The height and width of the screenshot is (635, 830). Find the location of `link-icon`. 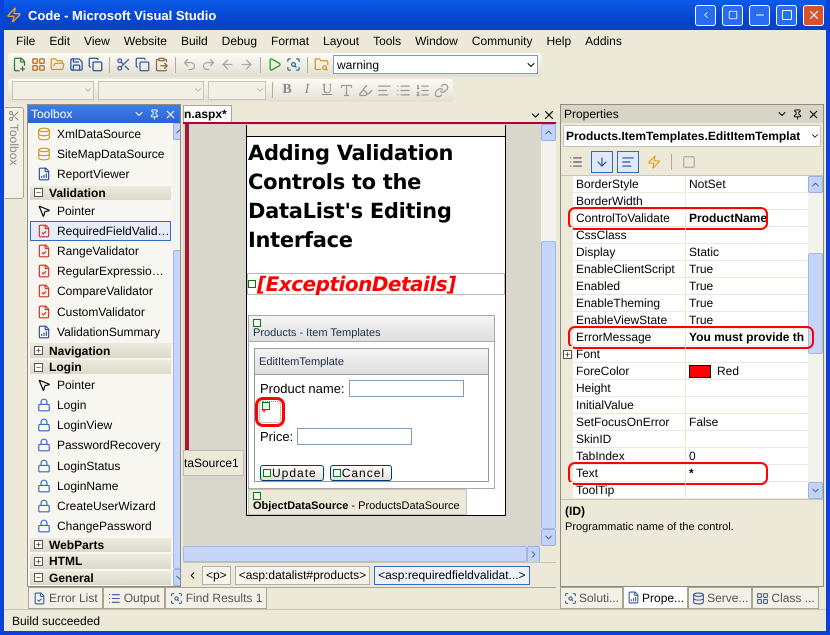

link-icon is located at coordinates (441, 90).